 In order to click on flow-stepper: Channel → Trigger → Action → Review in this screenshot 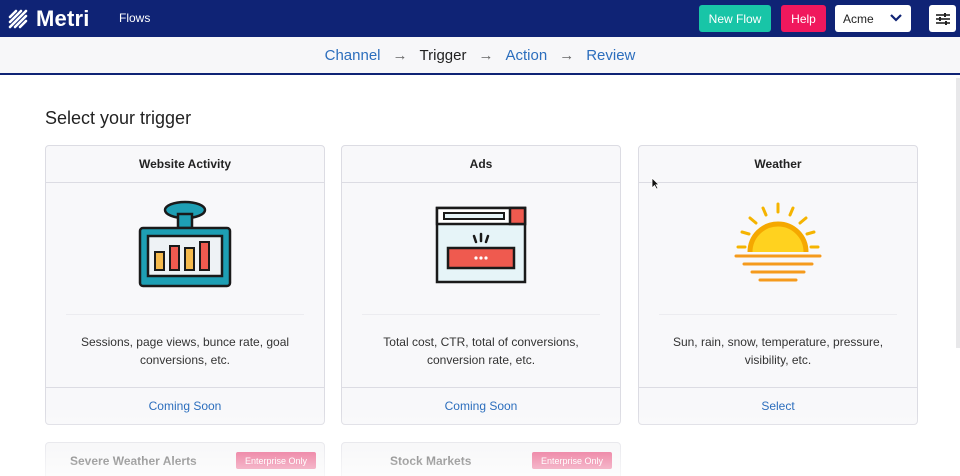, I will do `click(480, 56)`.